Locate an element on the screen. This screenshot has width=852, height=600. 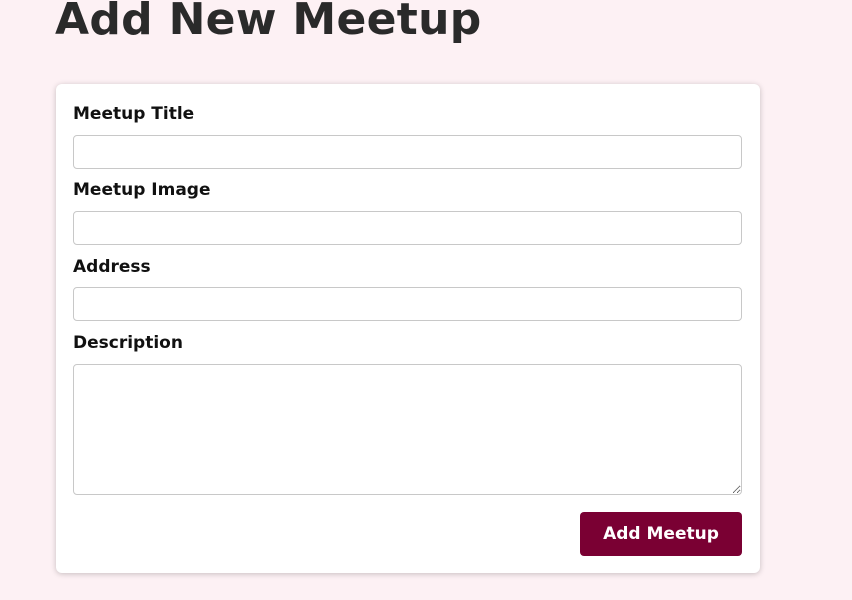
address-label: Address is located at coordinates (112, 267).